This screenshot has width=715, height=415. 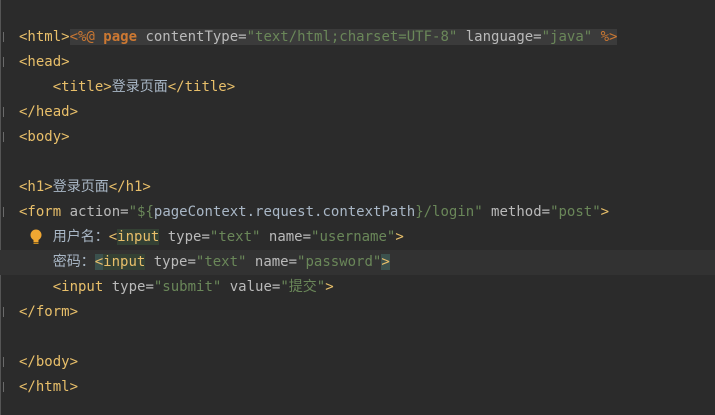 What do you see at coordinates (99, 262) in the screenshot?
I see `input-lt-matched: <` at bounding box center [99, 262].